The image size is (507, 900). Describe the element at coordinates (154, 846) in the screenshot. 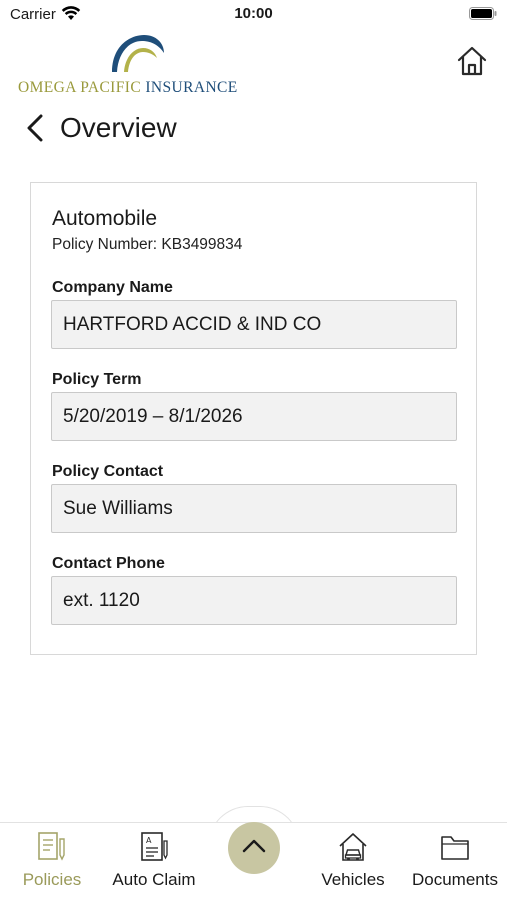

I see `auto-claim-icon: A` at that location.